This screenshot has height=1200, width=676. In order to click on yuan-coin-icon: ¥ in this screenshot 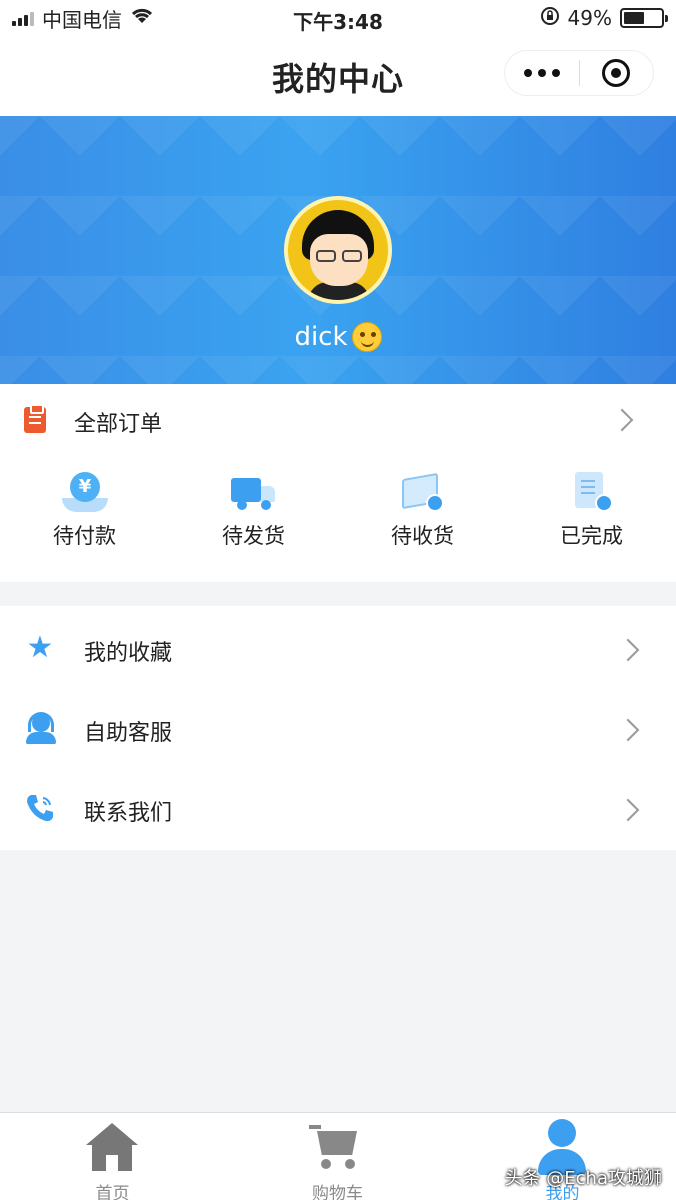, I will do `click(85, 493)`.